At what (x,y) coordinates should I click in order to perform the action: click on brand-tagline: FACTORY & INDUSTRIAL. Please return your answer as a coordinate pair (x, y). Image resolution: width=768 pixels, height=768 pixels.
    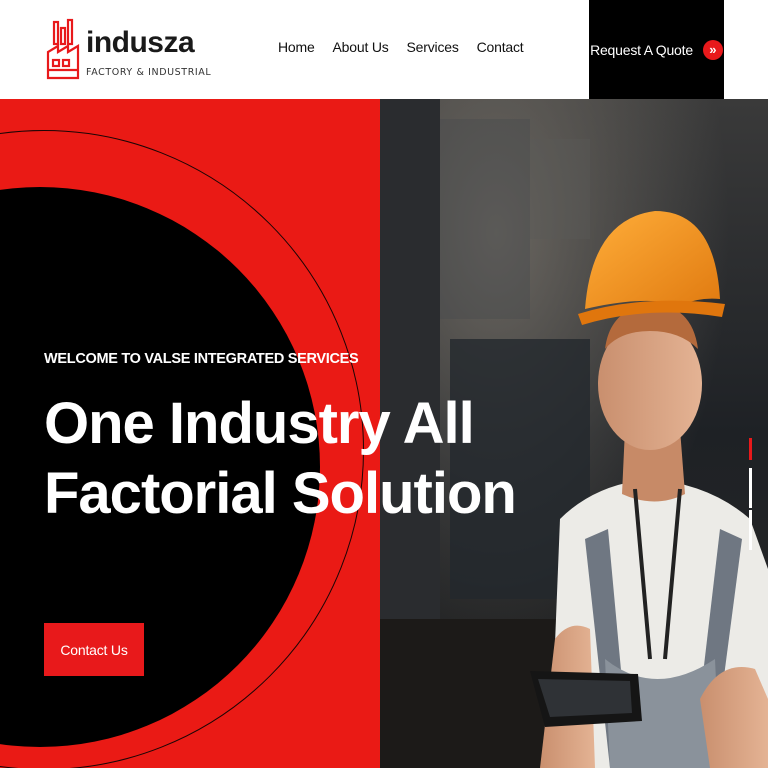
    Looking at the image, I should click on (149, 72).